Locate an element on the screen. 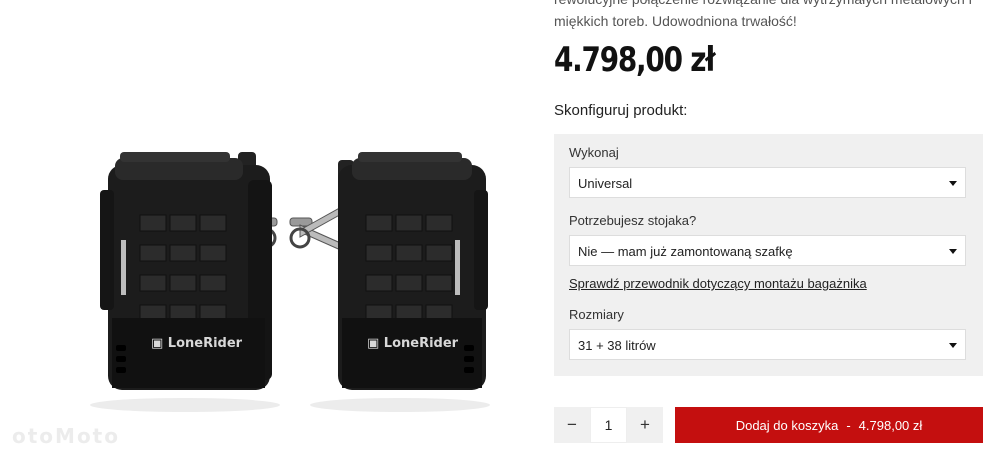 The width and height of the screenshot is (1000, 463). wykonaj-label: Wykonaj is located at coordinates (594, 152).